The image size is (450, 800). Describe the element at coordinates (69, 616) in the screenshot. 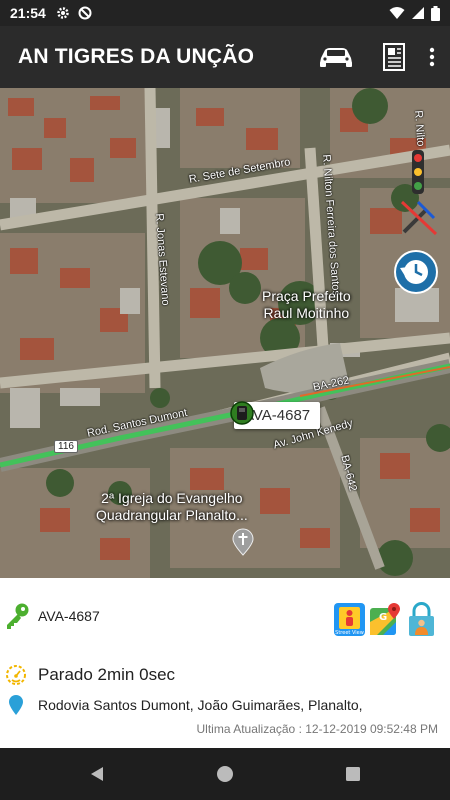

I see `plate-number: AVA-4687` at that location.